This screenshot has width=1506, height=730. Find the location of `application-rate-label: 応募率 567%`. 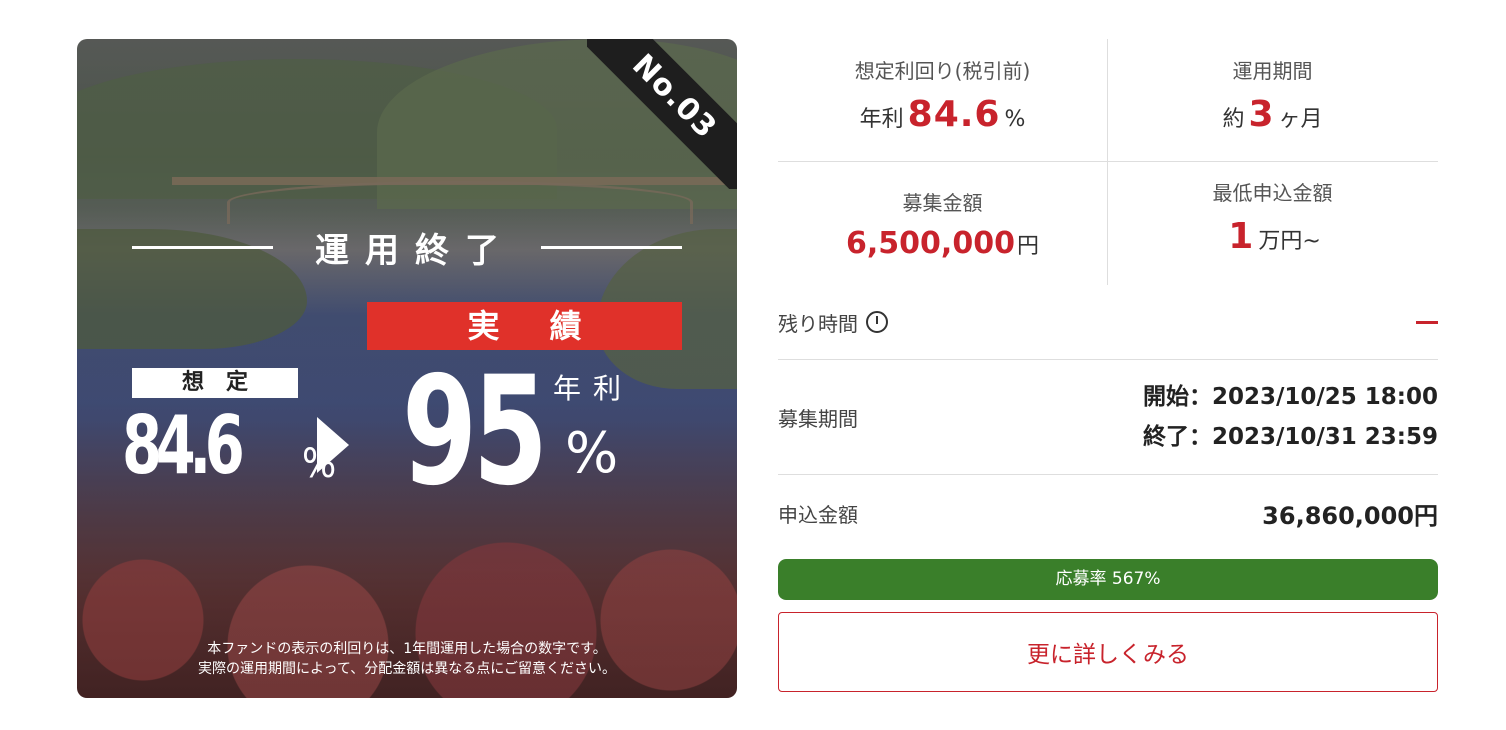

application-rate-label: 応募率 567% is located at coordinates (1108, 579).